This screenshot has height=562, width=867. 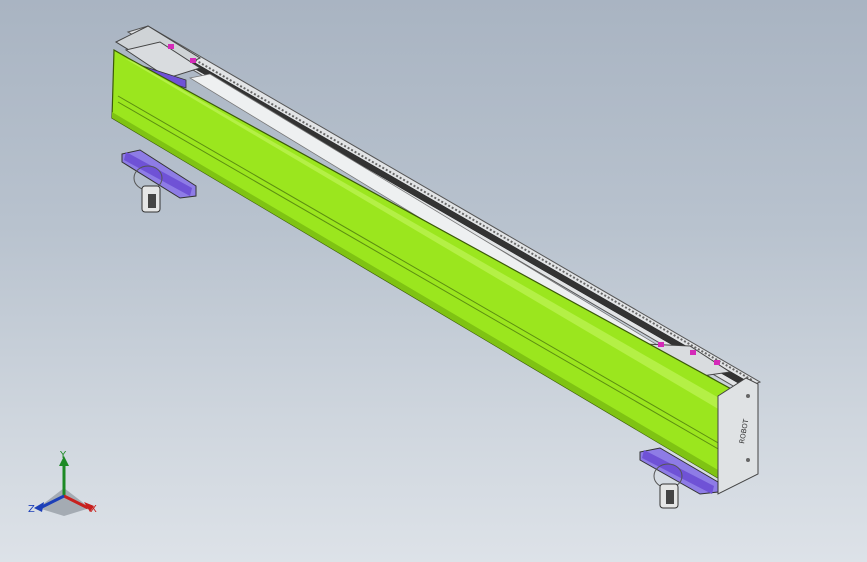 I want to click on left-foot-slot, so click(x=152, y=201).